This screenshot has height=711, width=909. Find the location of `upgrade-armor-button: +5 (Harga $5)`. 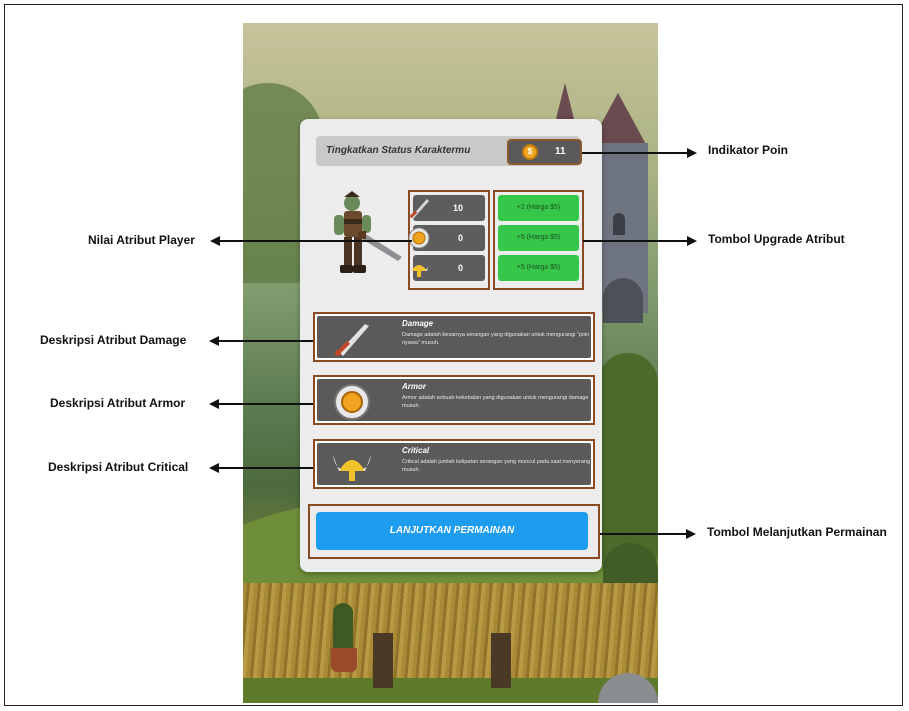

upgrade-armor-button: +5 (Harga $5) is located at coordinates (538, 238).